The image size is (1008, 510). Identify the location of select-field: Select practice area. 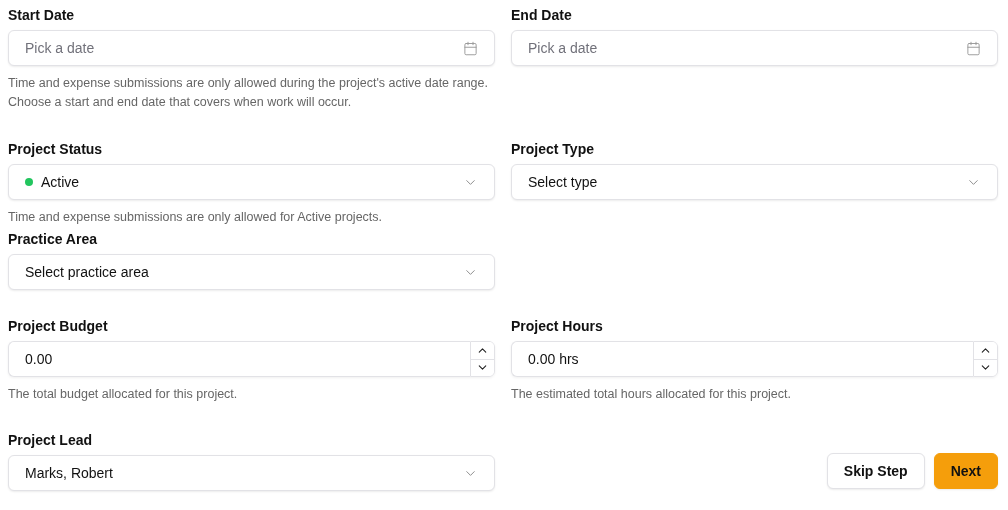
(251, 272).